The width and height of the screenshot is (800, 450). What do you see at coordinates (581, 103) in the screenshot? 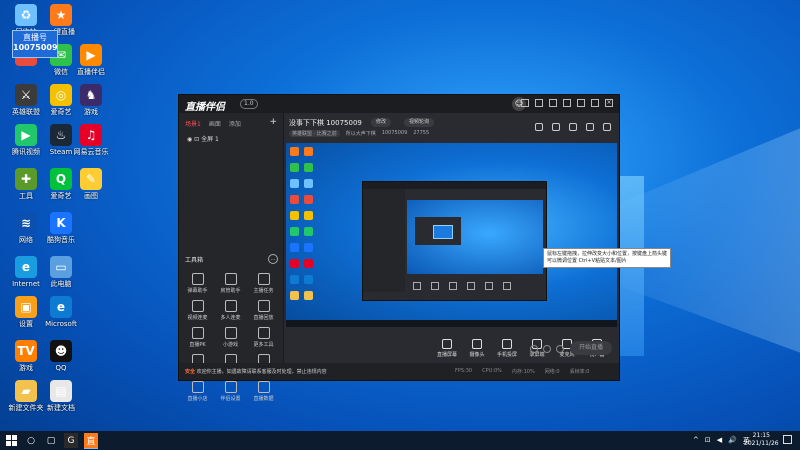
I see `minimize-icon` at bounding box center [581, 103].